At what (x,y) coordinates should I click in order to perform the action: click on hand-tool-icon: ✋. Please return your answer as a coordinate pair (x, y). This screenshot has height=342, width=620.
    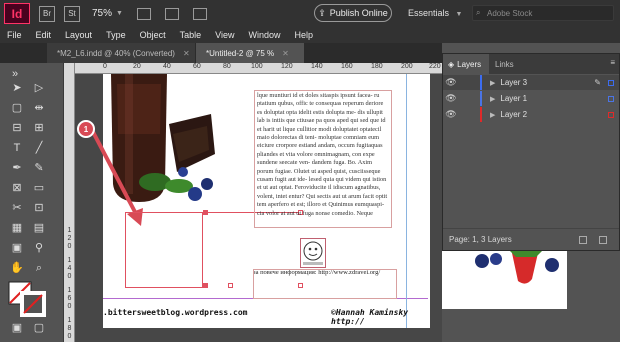
    Looking at the image, I should click on (17, 268).